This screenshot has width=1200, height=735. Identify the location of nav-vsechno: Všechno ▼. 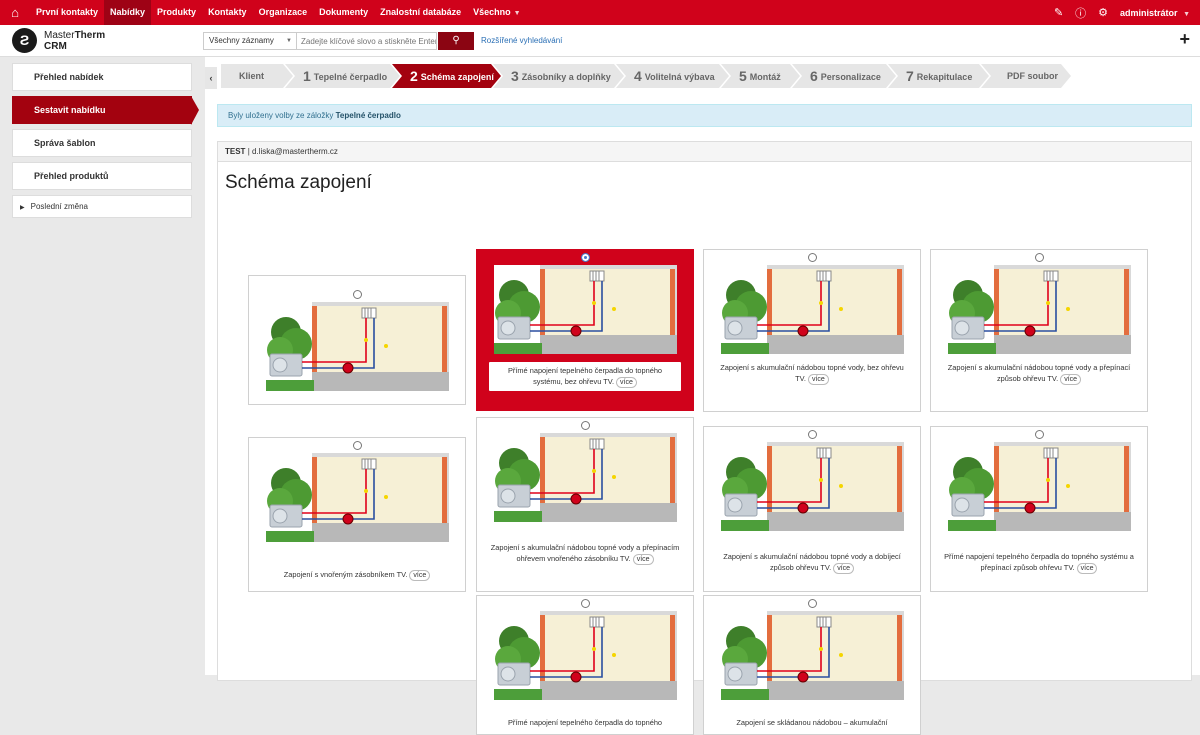
(496, 12).